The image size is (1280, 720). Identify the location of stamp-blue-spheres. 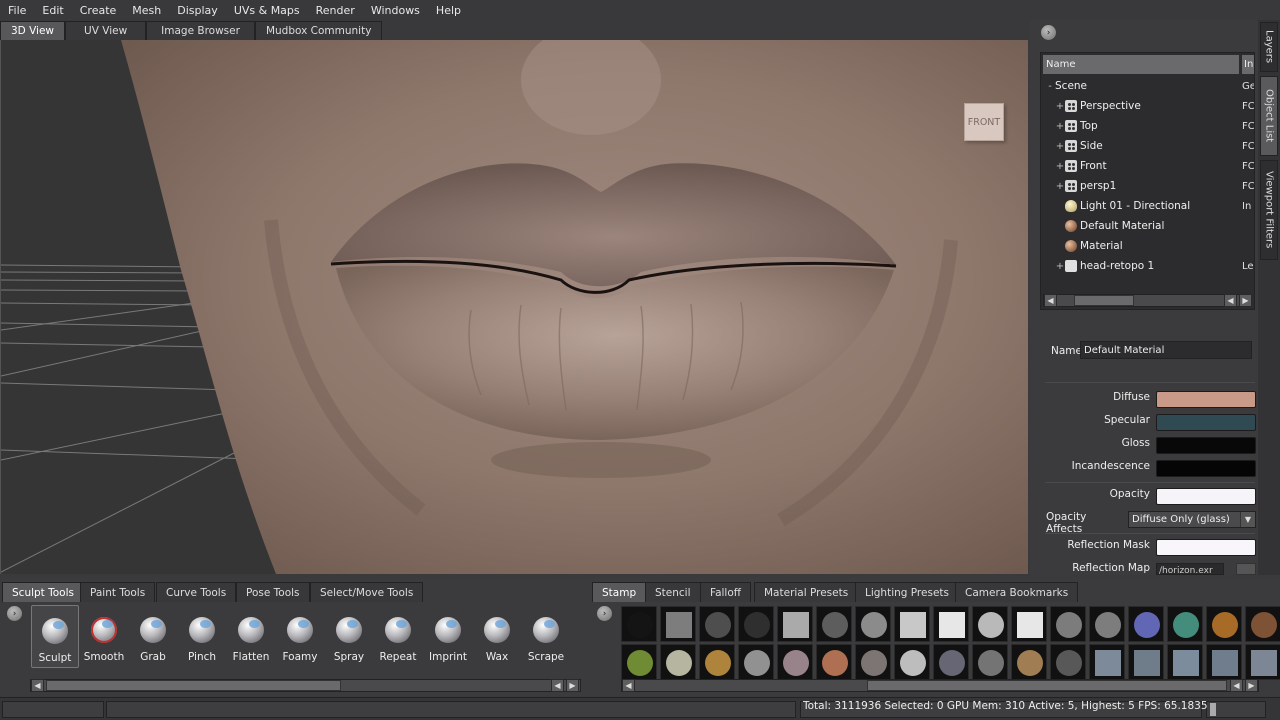
(1146, 624).